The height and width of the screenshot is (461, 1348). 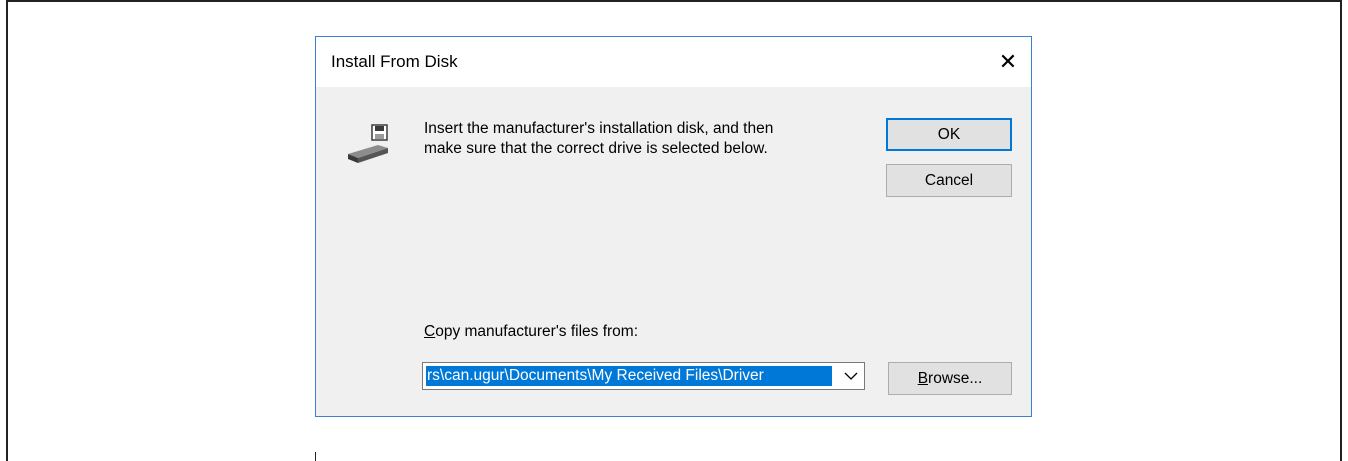 What do you see at coordinates (949, 180) in the screenshot?
I see `cancel-button: Cancel` at bounding box center [949, 180].